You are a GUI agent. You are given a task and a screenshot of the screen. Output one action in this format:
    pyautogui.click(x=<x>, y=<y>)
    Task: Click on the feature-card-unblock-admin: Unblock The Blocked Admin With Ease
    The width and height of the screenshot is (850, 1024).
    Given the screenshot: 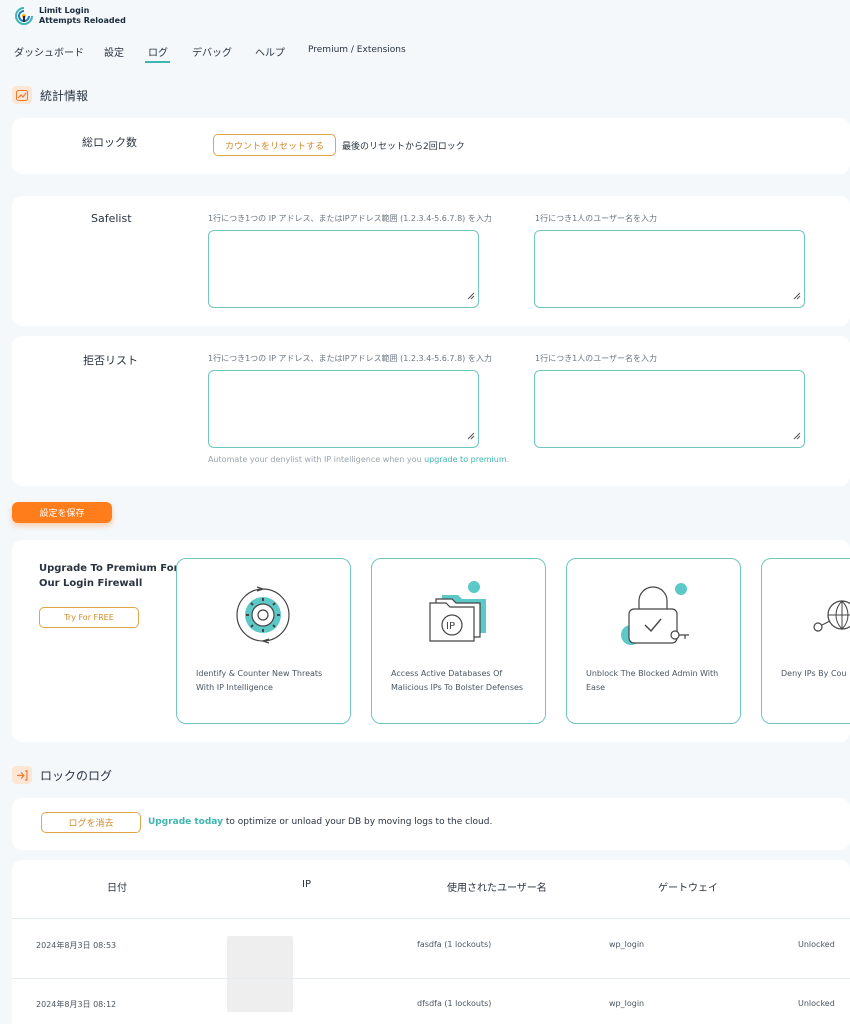 What is the action you would take?
    pyautogui.click(x=653, y=641)
    